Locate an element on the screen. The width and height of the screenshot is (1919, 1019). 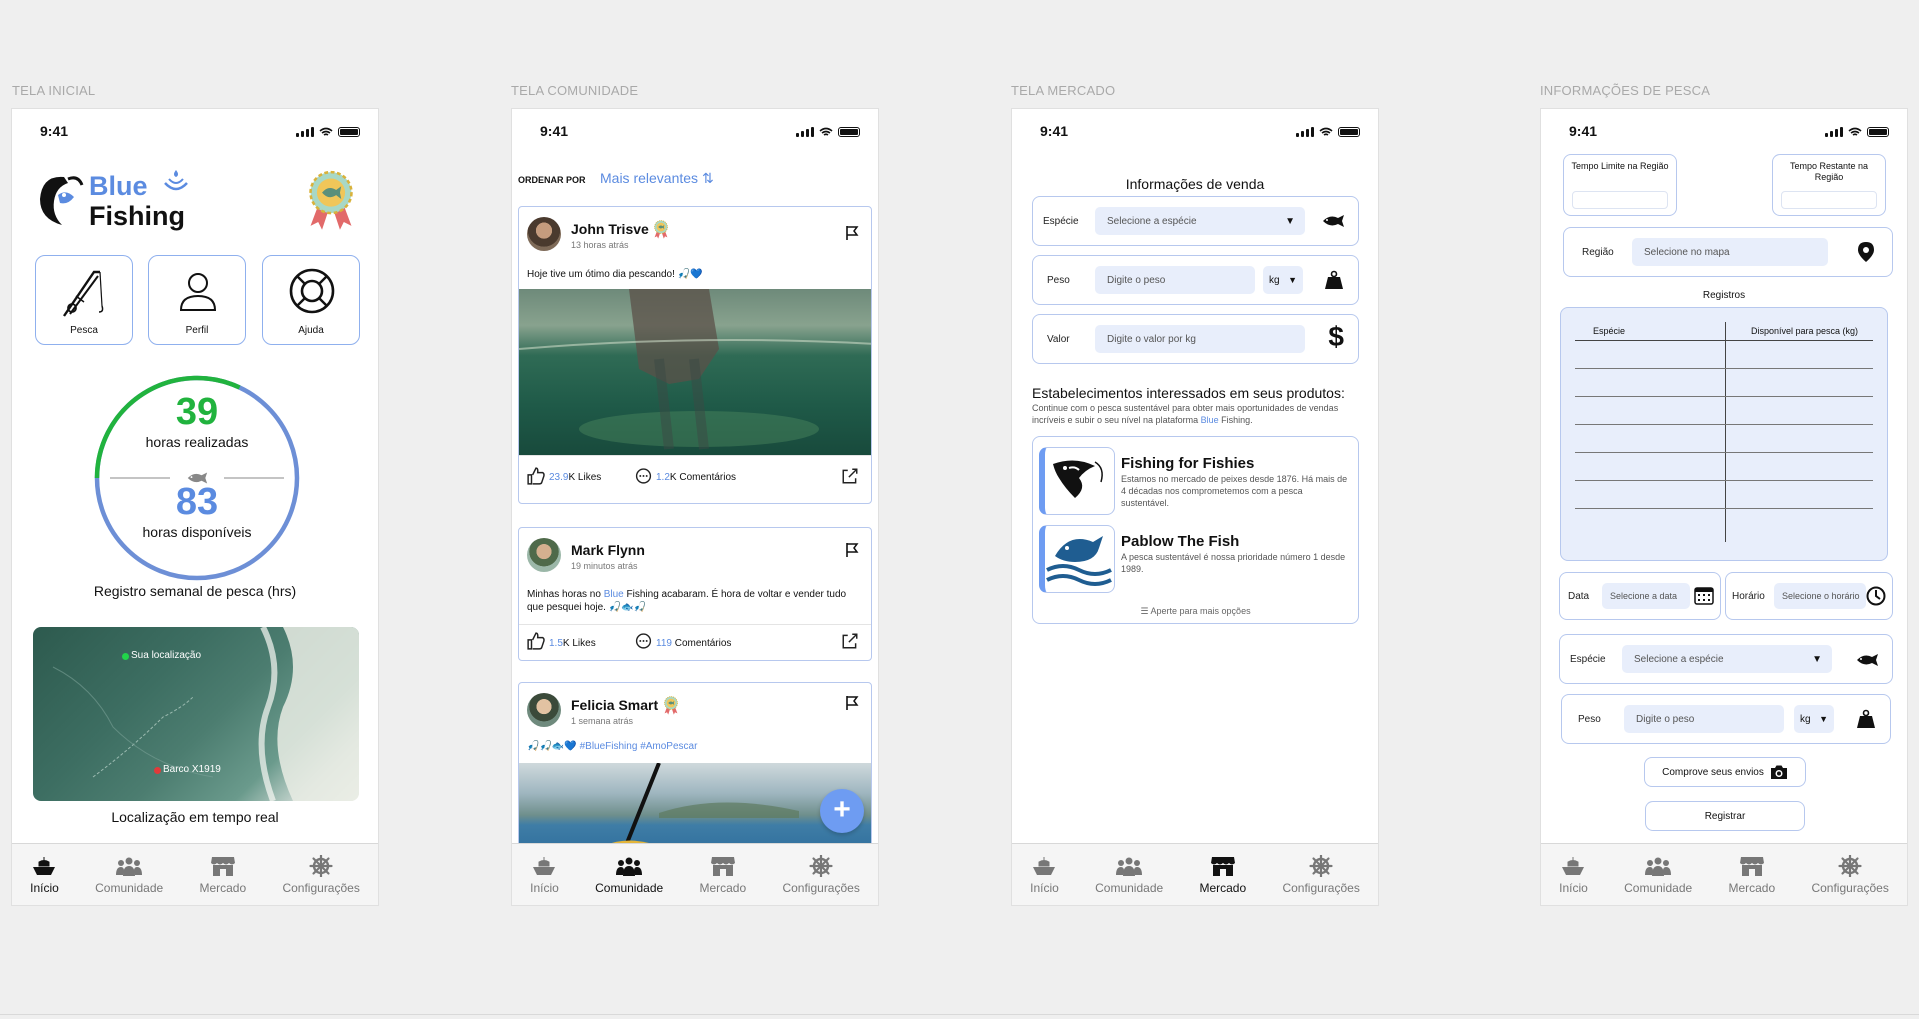
battery-icon is located at coordinates (1349, 132).